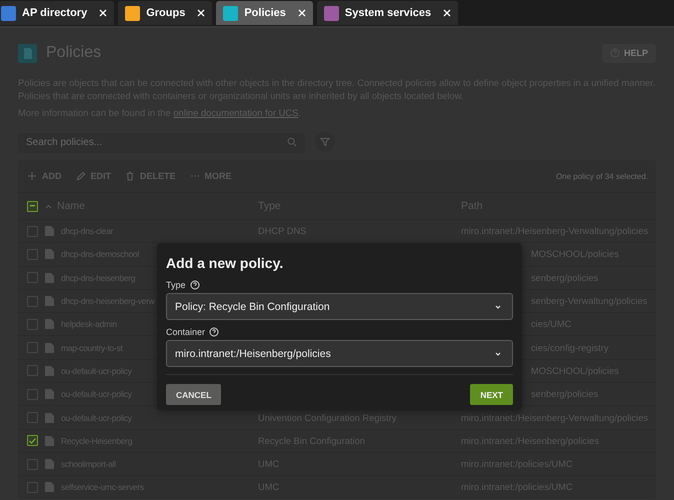 This screenshot has height=500, width=674. I want to click on field-label: Type, so click(176, 285).